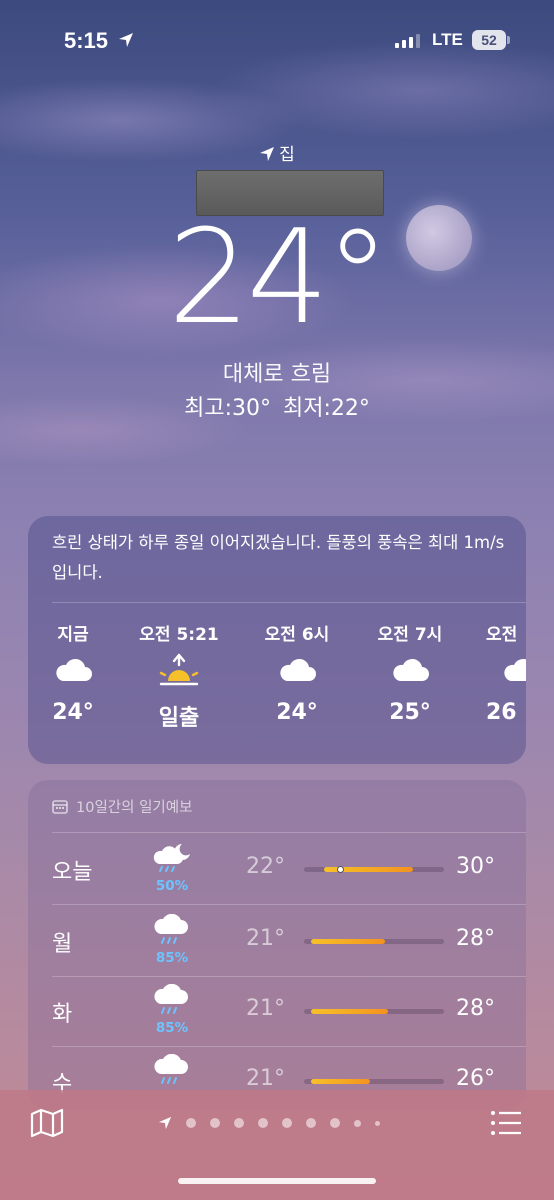 This screenshot has width=554, height=1200. I want to click on hour-item: 지금 24°, so click(73, 672).